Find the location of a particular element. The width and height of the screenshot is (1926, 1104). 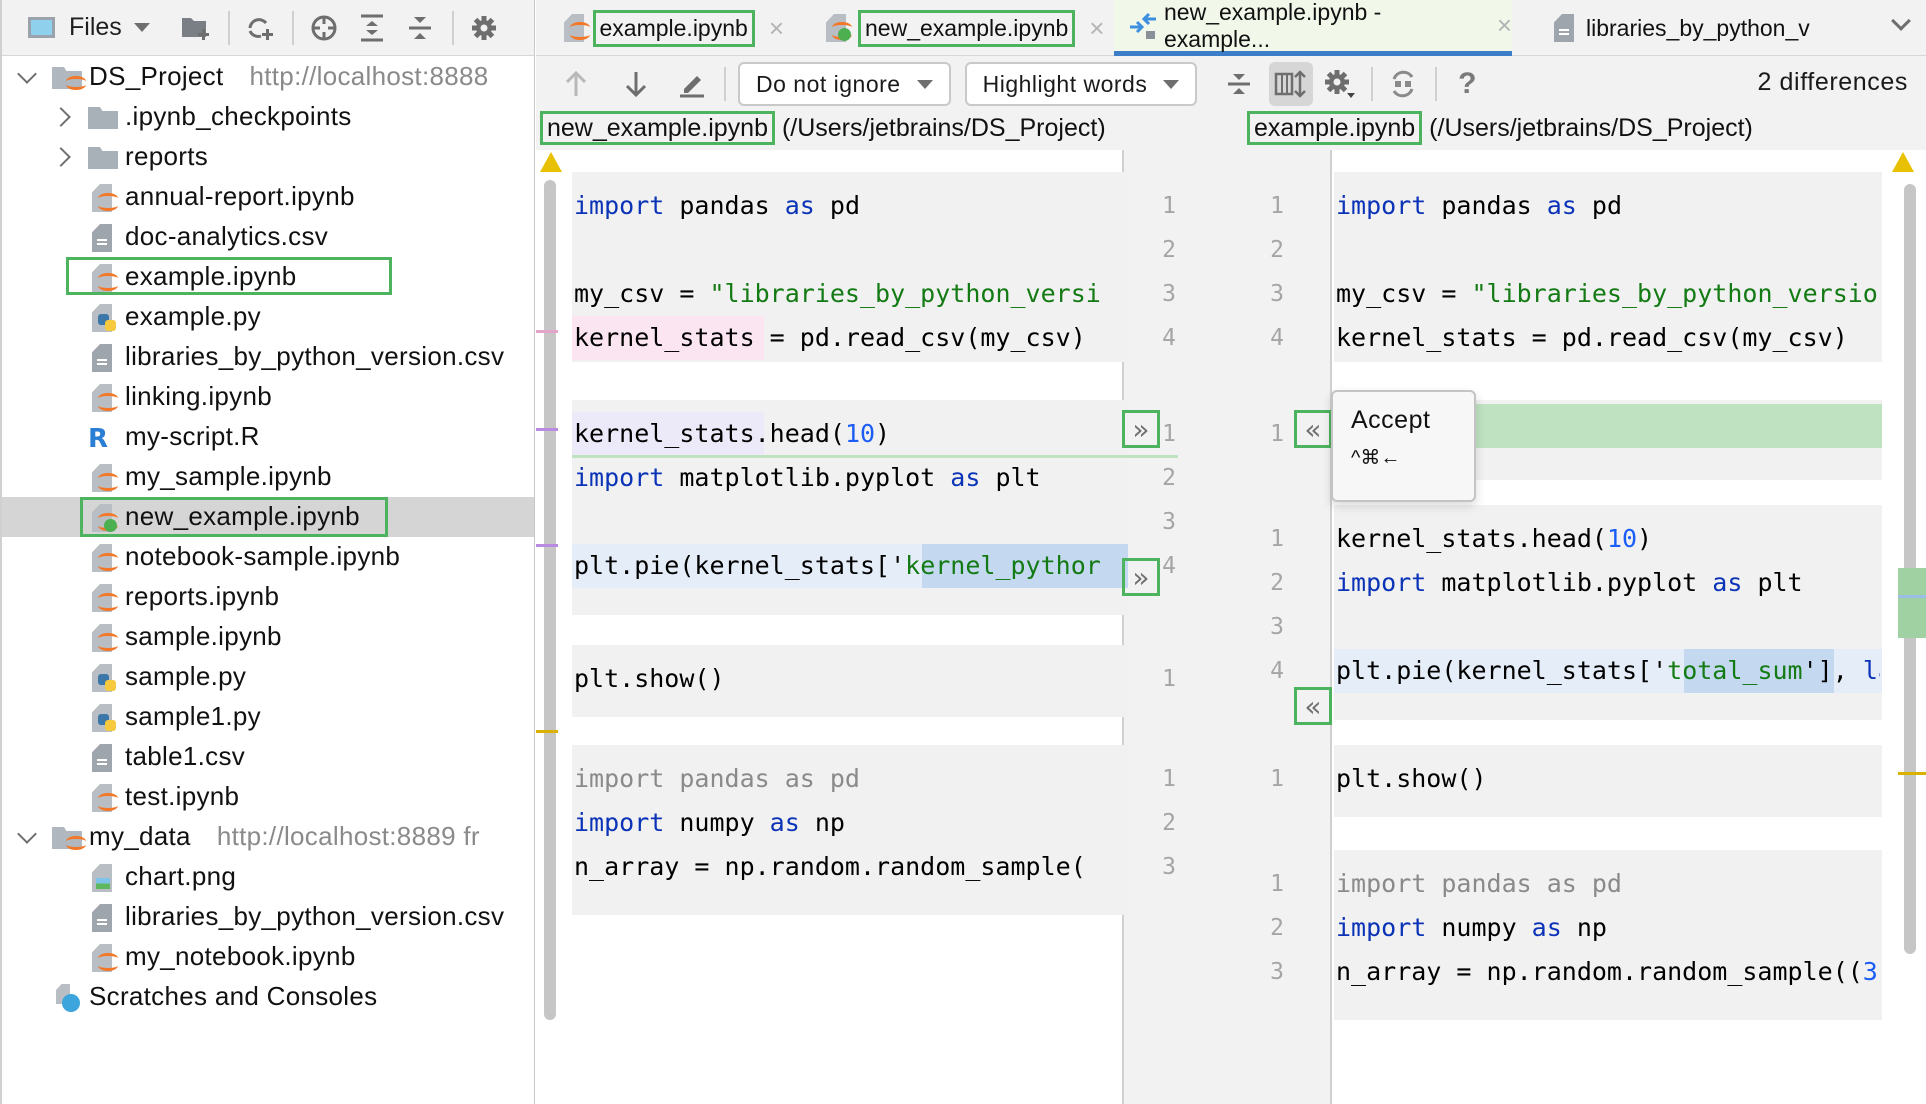

tree-item: notebook-sample.ipynb is located at coordinates (268, 557).